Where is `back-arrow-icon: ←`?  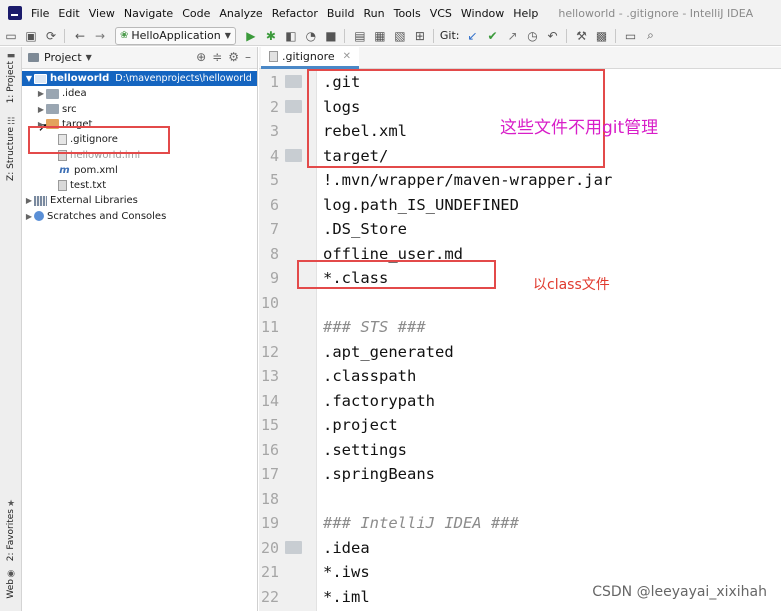 back-arrow-icon: ← is located at coordinates (80, 36).